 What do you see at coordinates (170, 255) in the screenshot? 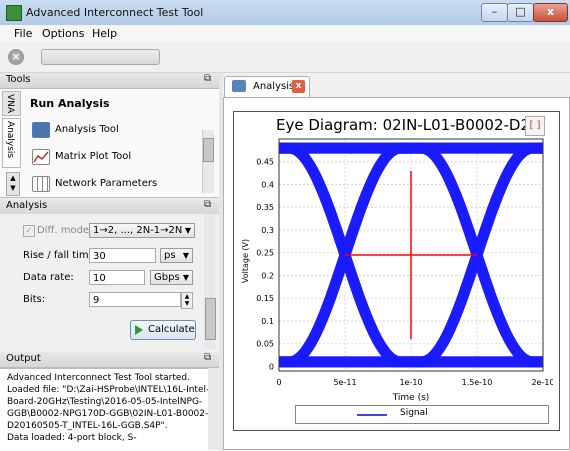
I see `rise-fall-unit: ps` at bounding box center [170, 255].